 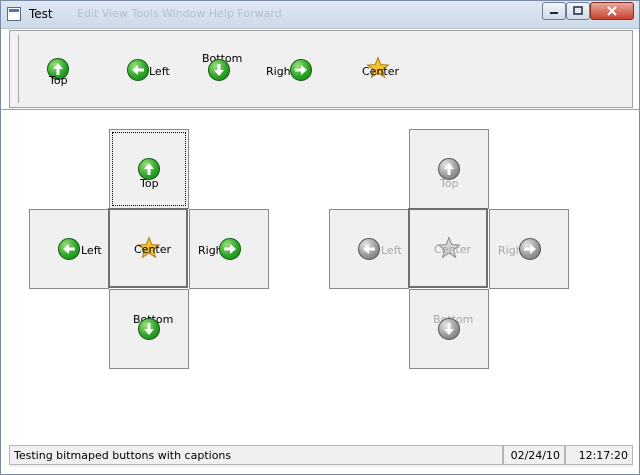 I want to click on pad-disabled-center-button: Center, so click(x=448, y=248).